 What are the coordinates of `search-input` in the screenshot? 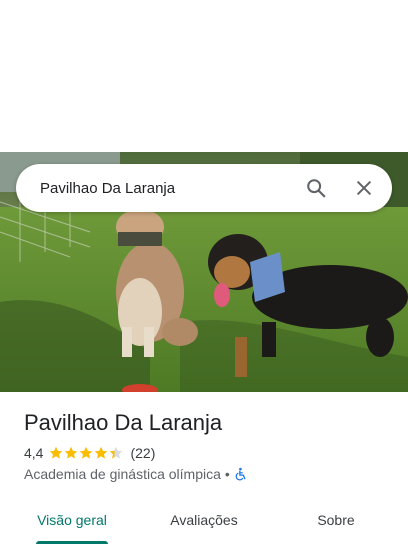 It's located at (156, 188).